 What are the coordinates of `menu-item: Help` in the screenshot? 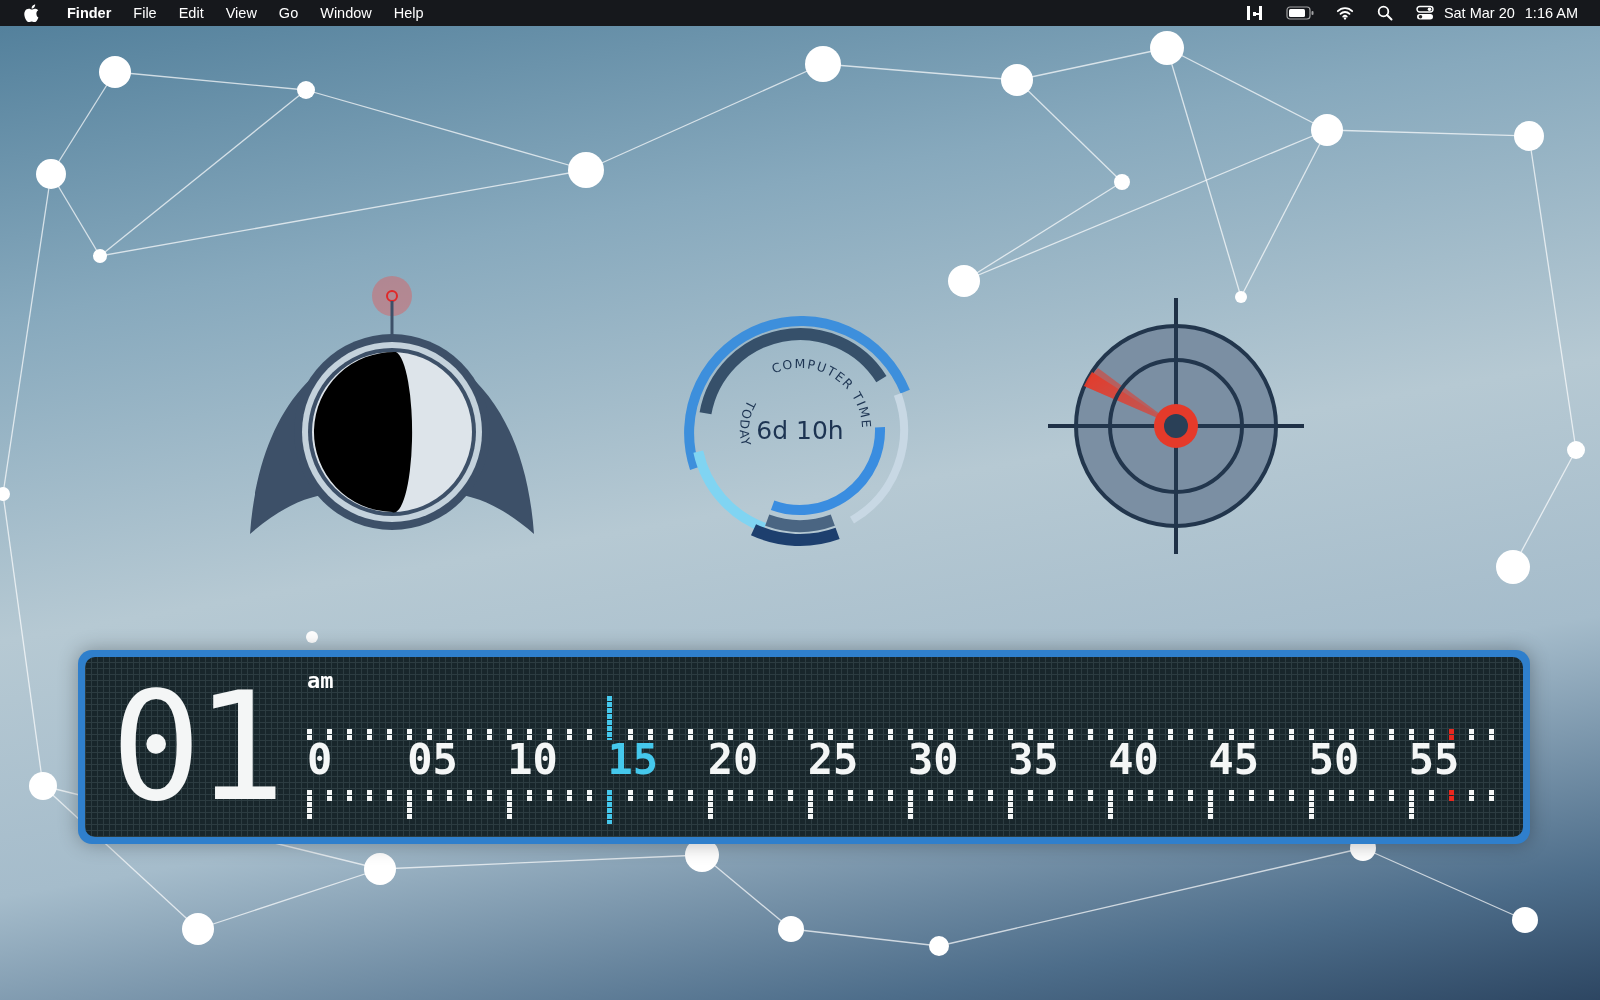 It's located at (408, 13).